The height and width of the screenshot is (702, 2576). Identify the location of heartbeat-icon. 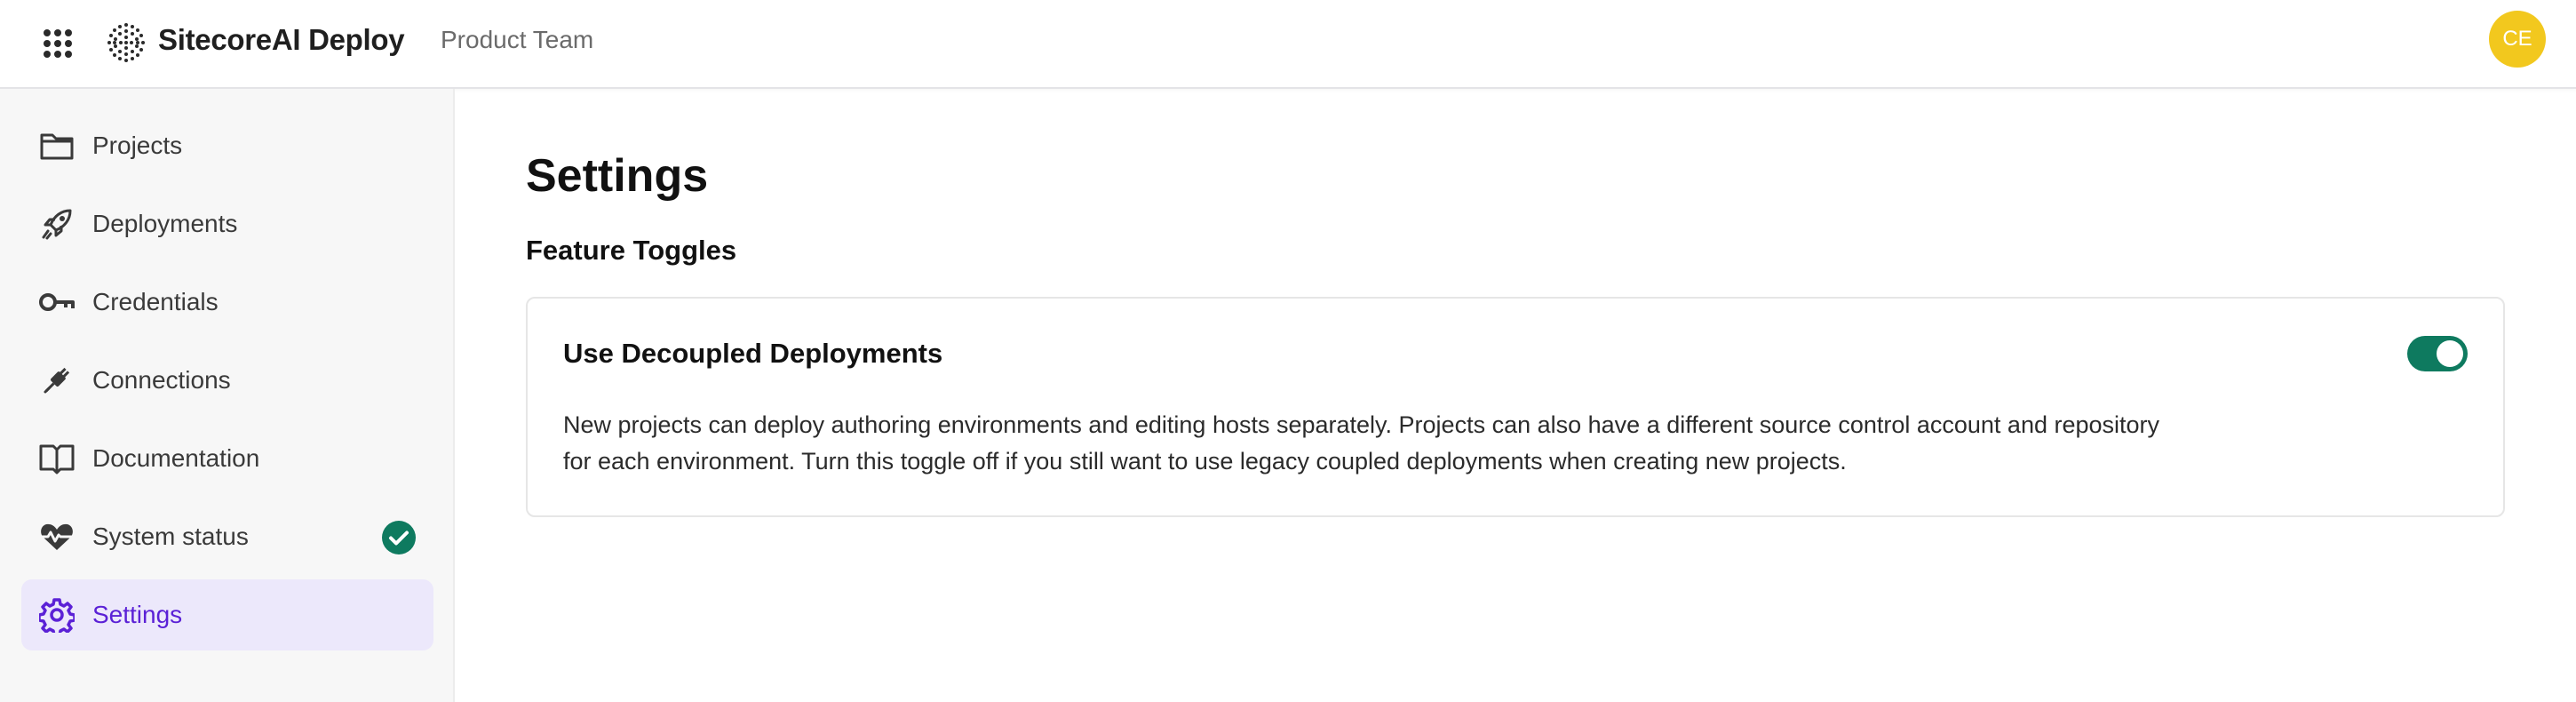
(57, 536).